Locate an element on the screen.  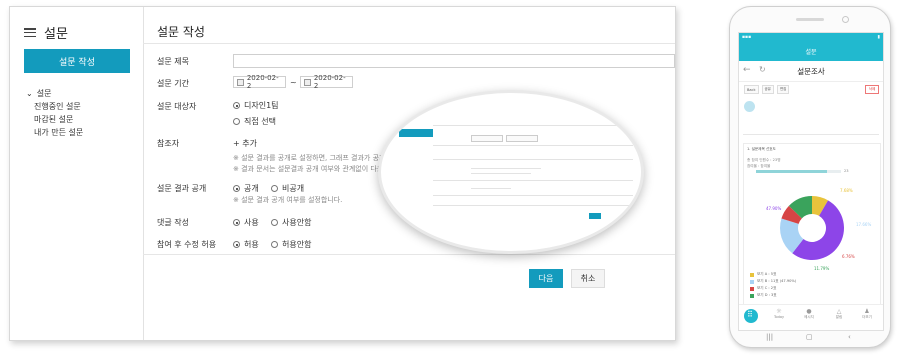
nav-label: 더보기 is located at coordinates (867, 317).